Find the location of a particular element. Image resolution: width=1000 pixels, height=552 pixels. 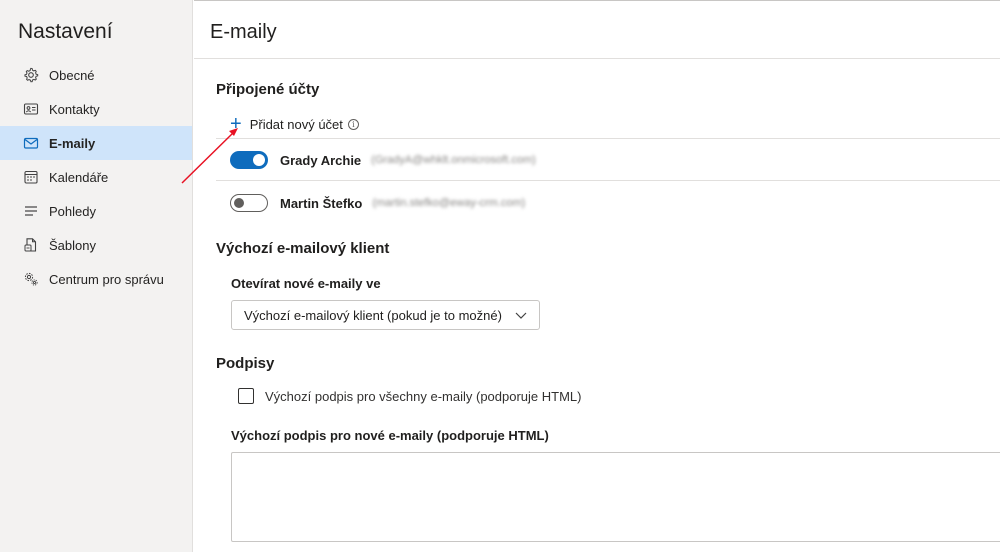

sidebar-title: Nastavení is located at coordinates (65, 31).